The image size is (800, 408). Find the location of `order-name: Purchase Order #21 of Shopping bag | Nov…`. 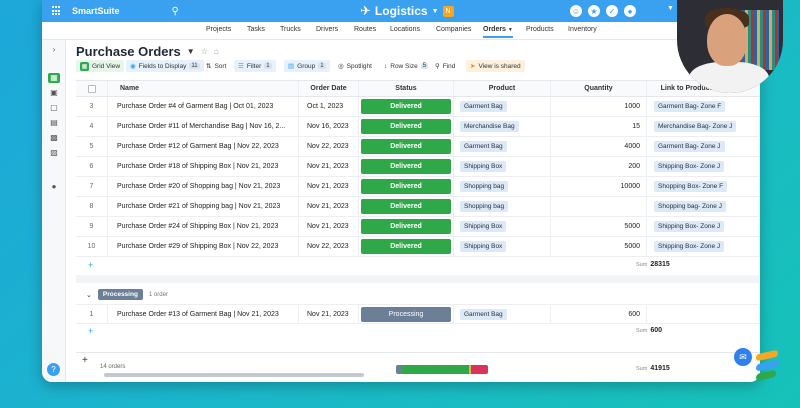

order-name: Purchase Order #21 of Shopping bag | Nov… is located at coordinates (203, 206).